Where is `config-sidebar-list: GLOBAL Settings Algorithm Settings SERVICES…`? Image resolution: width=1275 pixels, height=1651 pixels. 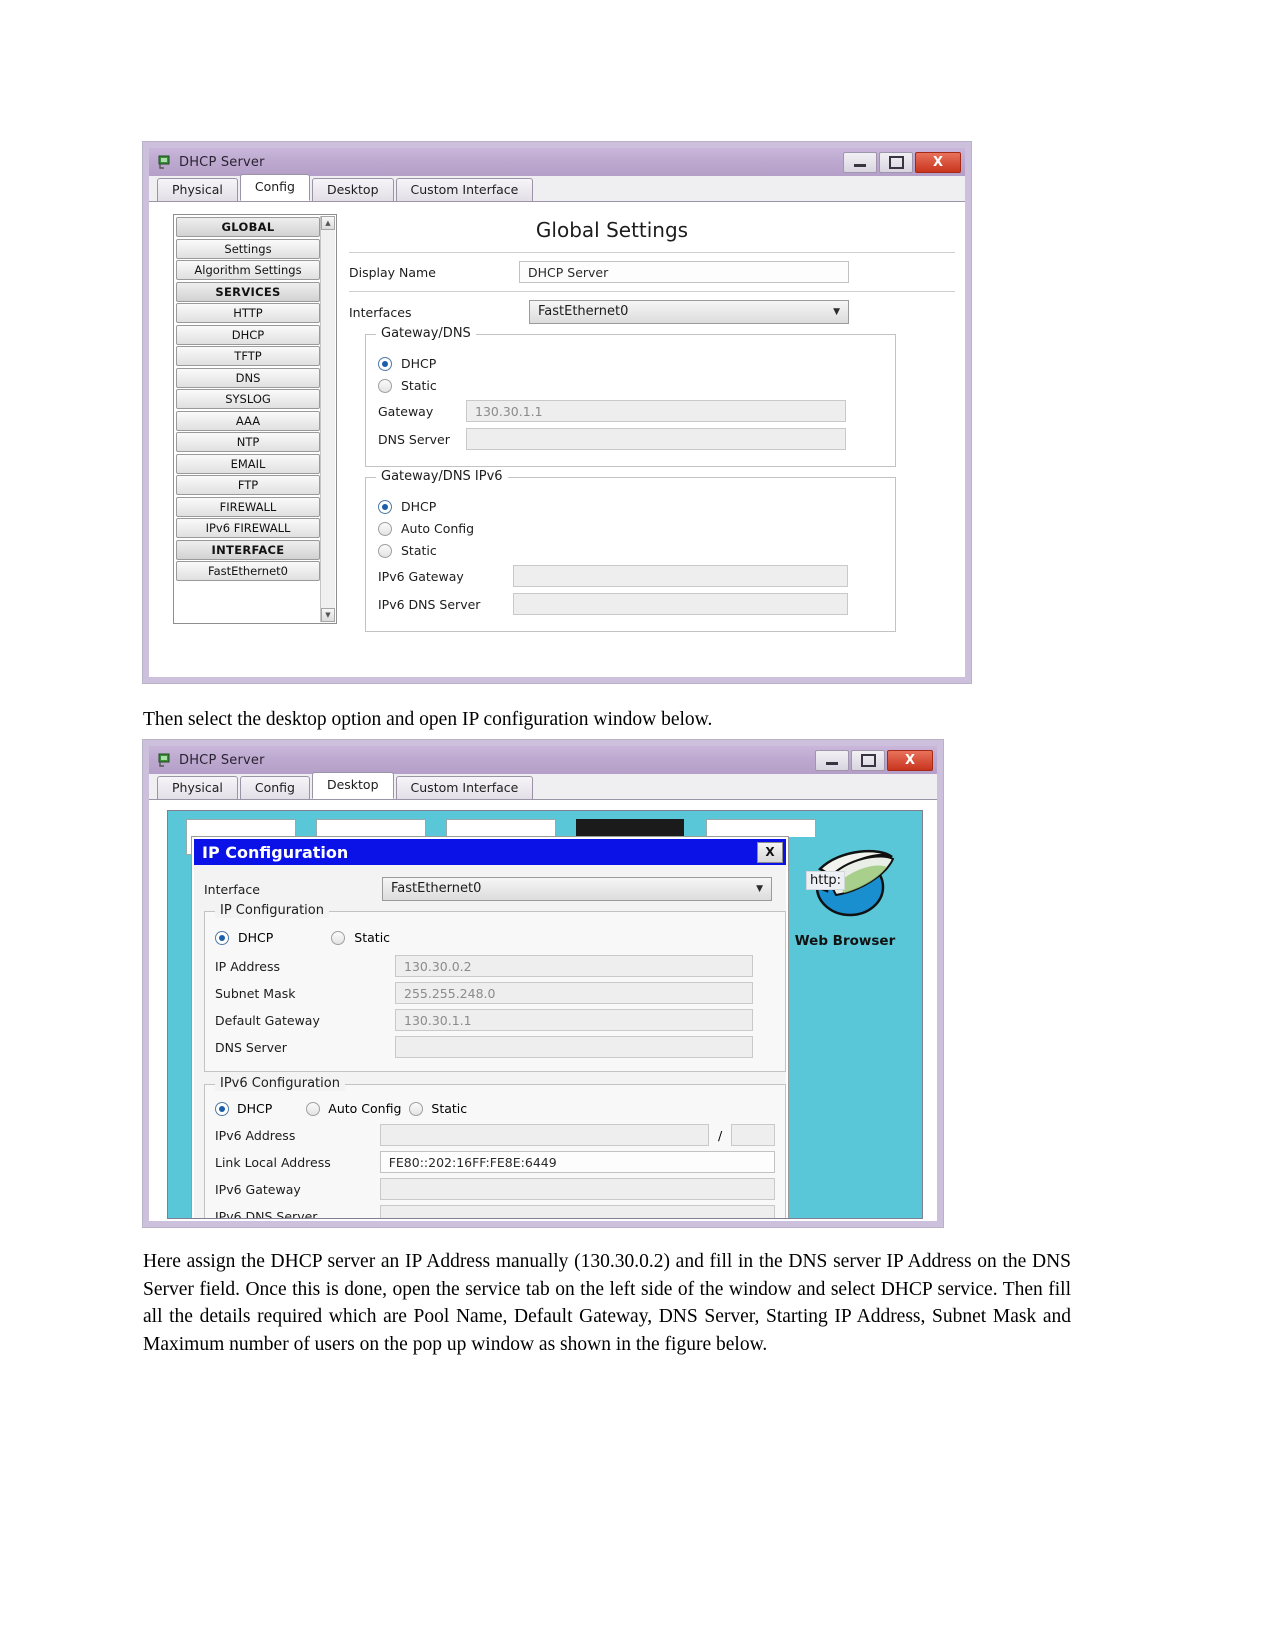 config-sidebar-list: GLOBAL Settings Algorithm Settings SERVICES… is located at coordinates (248, 419).